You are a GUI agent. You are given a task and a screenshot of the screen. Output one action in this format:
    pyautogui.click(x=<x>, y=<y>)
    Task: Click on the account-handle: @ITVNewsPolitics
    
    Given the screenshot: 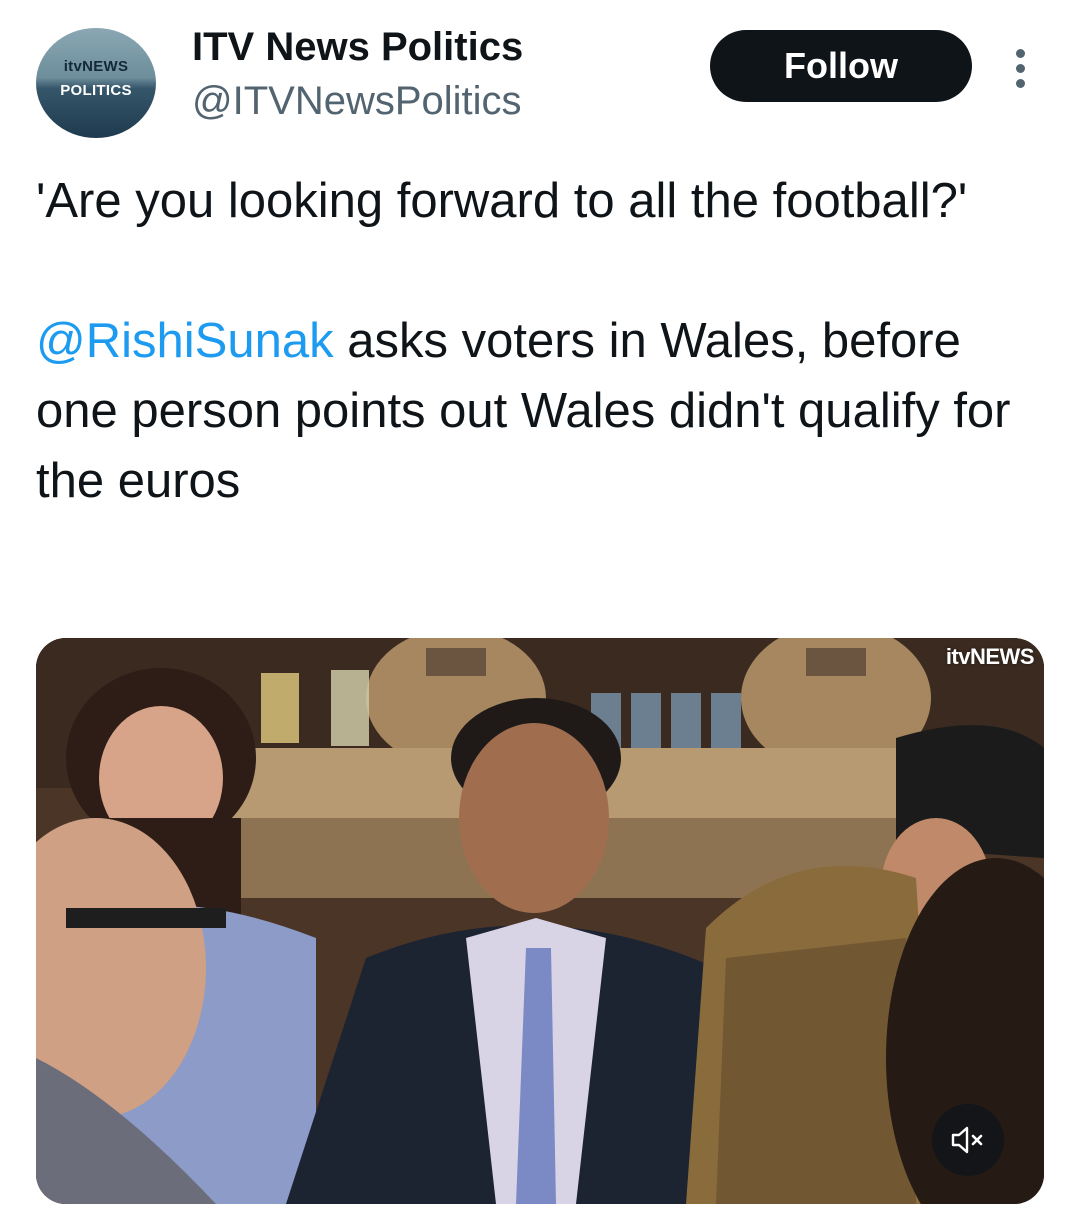 What is the action you would take?
    pyautogui.click(x=357, y=101)
    